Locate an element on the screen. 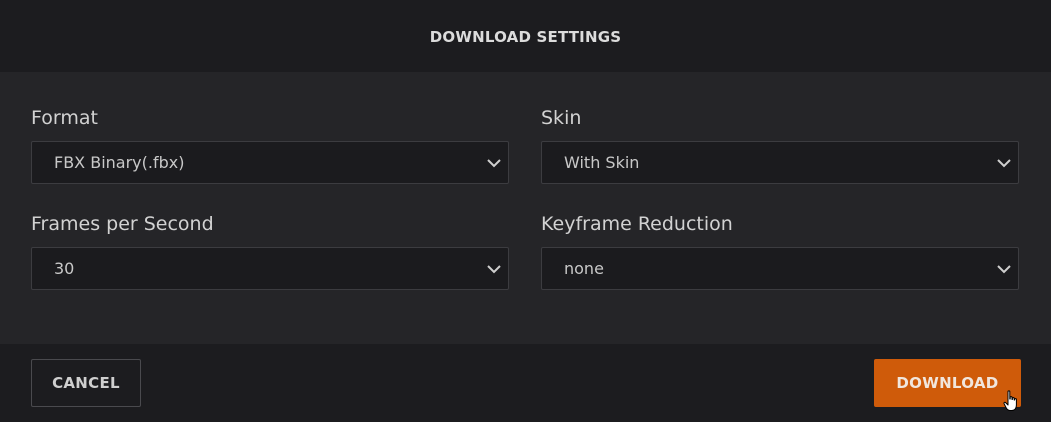  fps-label: Frames per Second is located at coordinates (122, 224).